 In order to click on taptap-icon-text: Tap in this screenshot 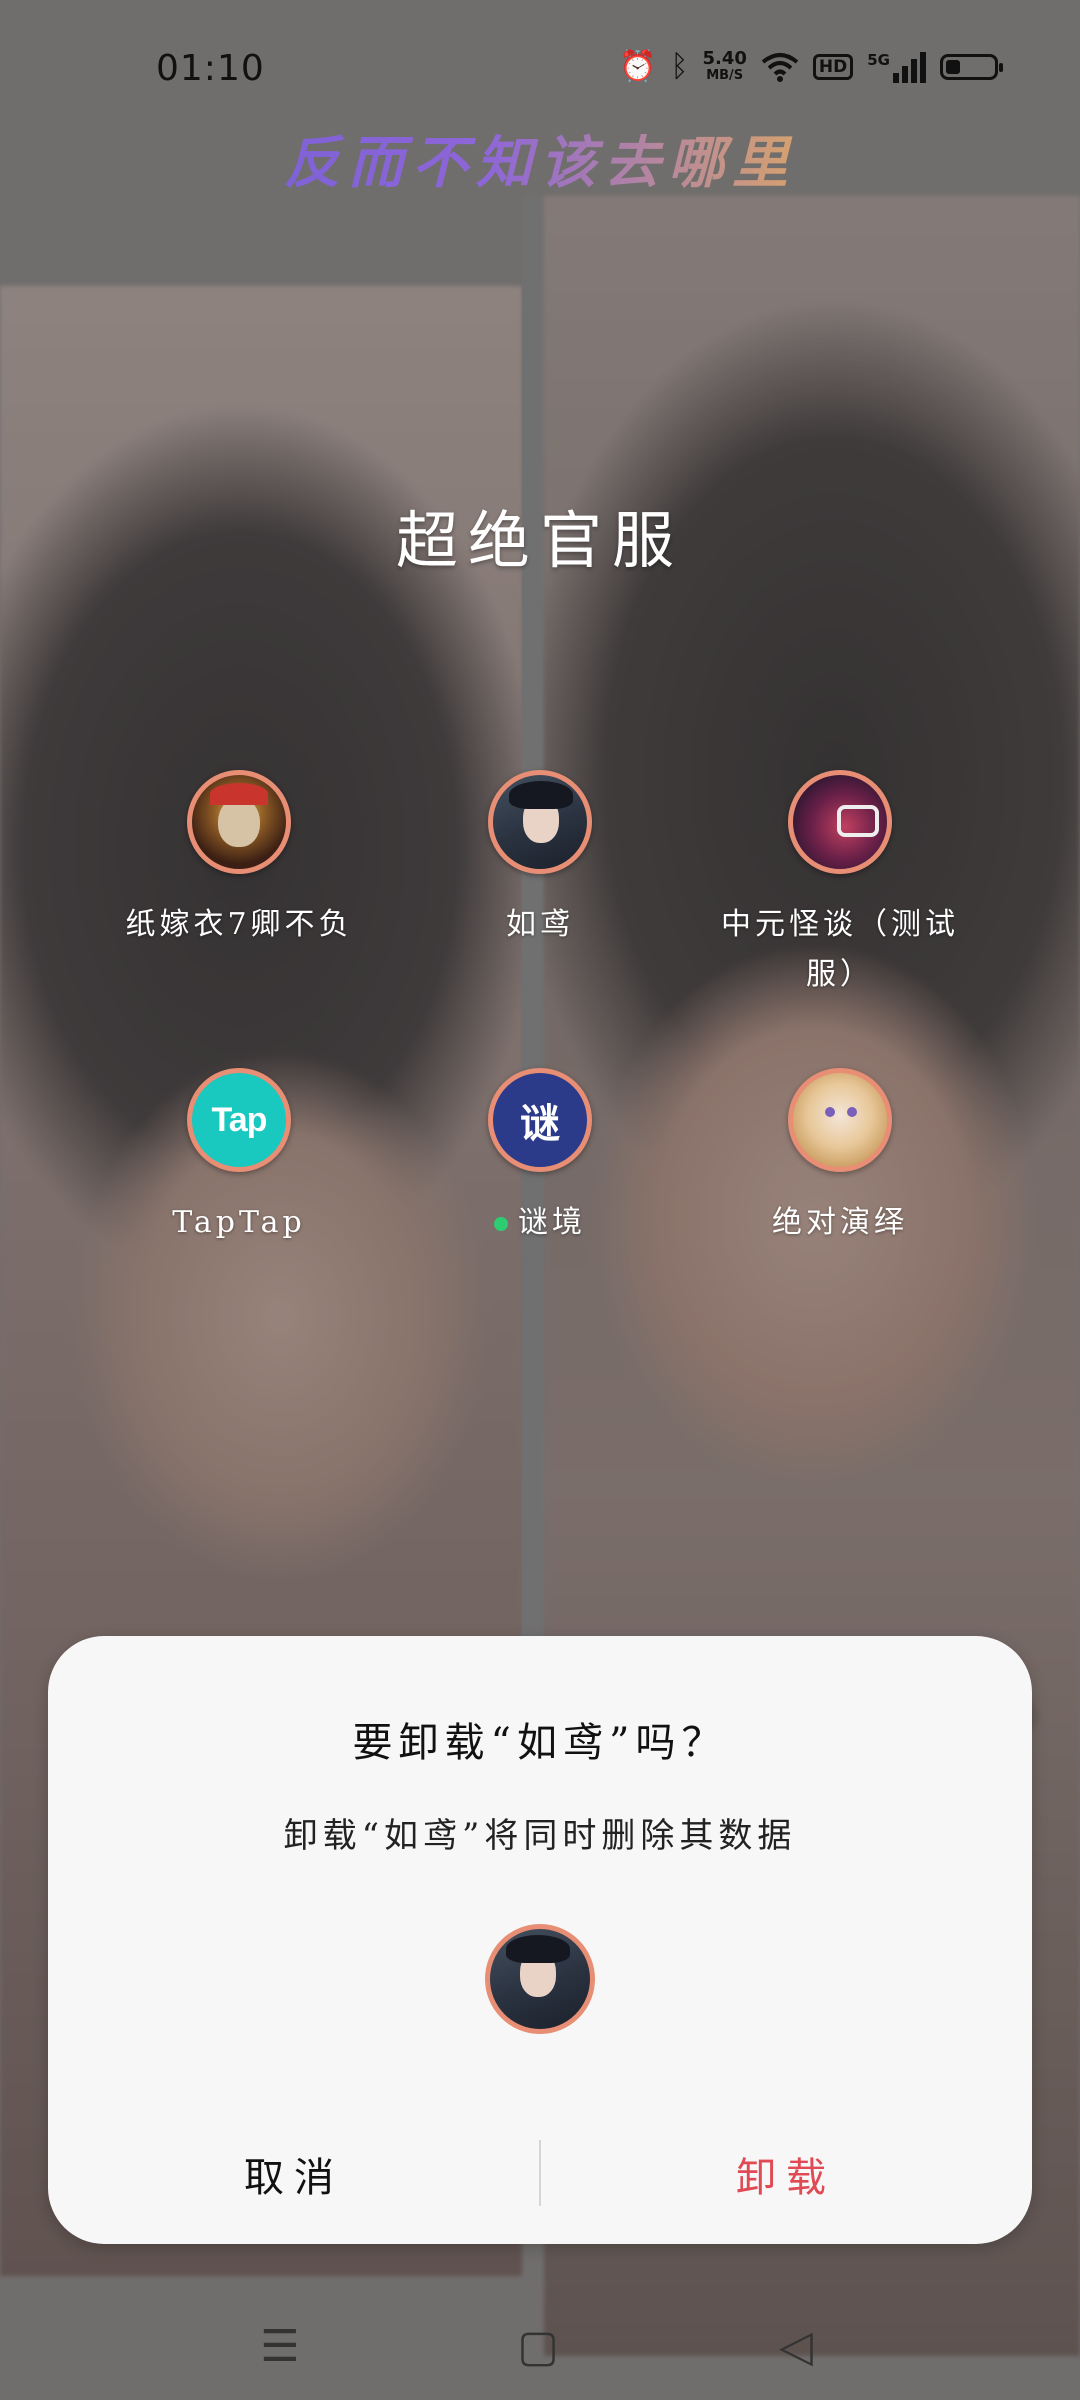, I will do `click(239, 1119)`.